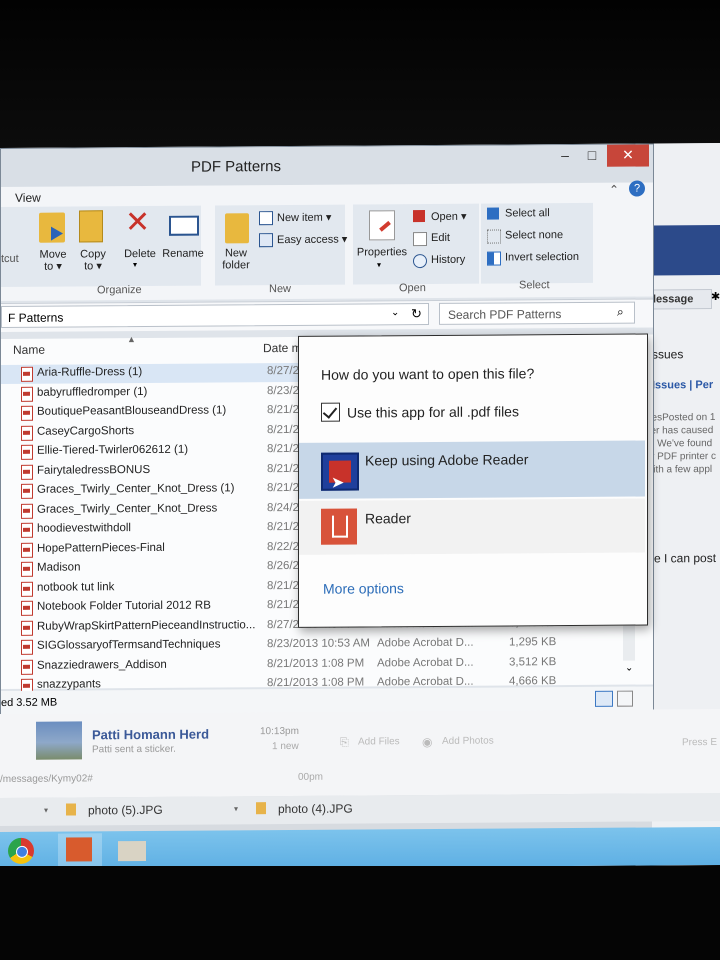 The height and width of the screenshot is (960, 720). What do you see at coordinates (236, 259) in the screenshot?
I see `new-folder-button: New folder` at bounding box center [236, 259].